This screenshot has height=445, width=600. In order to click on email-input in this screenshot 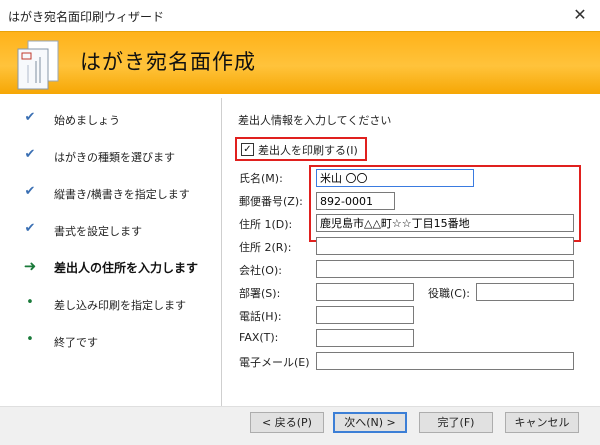, I will do `click(445, 361)`.